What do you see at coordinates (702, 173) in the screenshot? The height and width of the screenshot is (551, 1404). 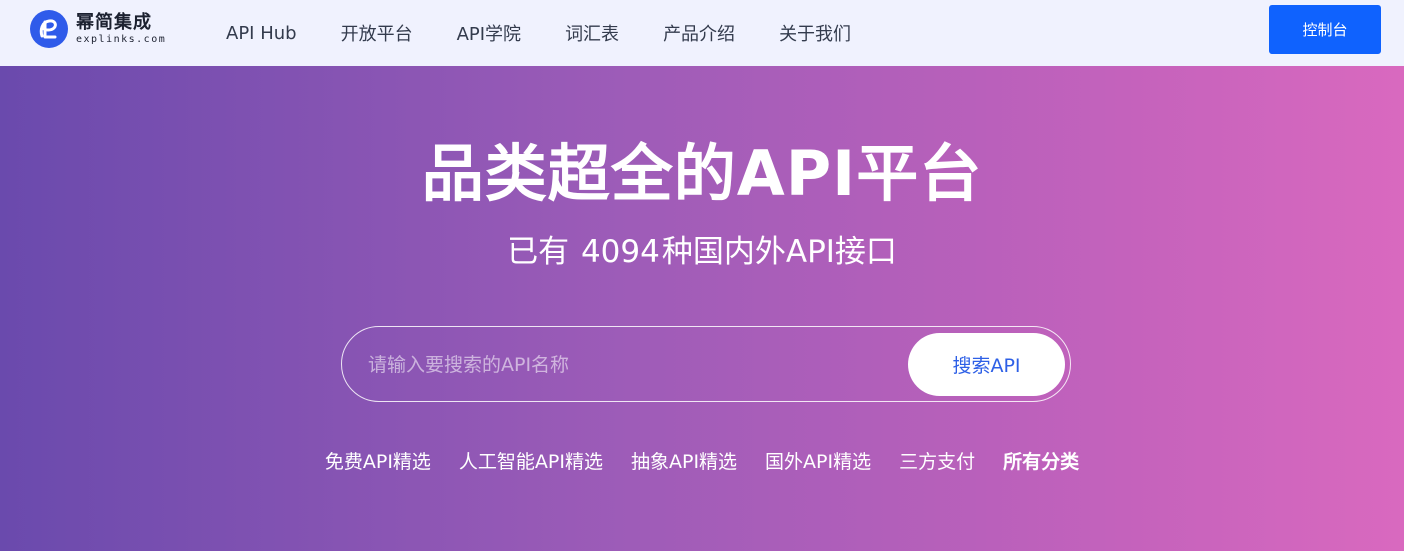 I see `hero-title: 品类超全的API平台` at bounding box center [702, 173].